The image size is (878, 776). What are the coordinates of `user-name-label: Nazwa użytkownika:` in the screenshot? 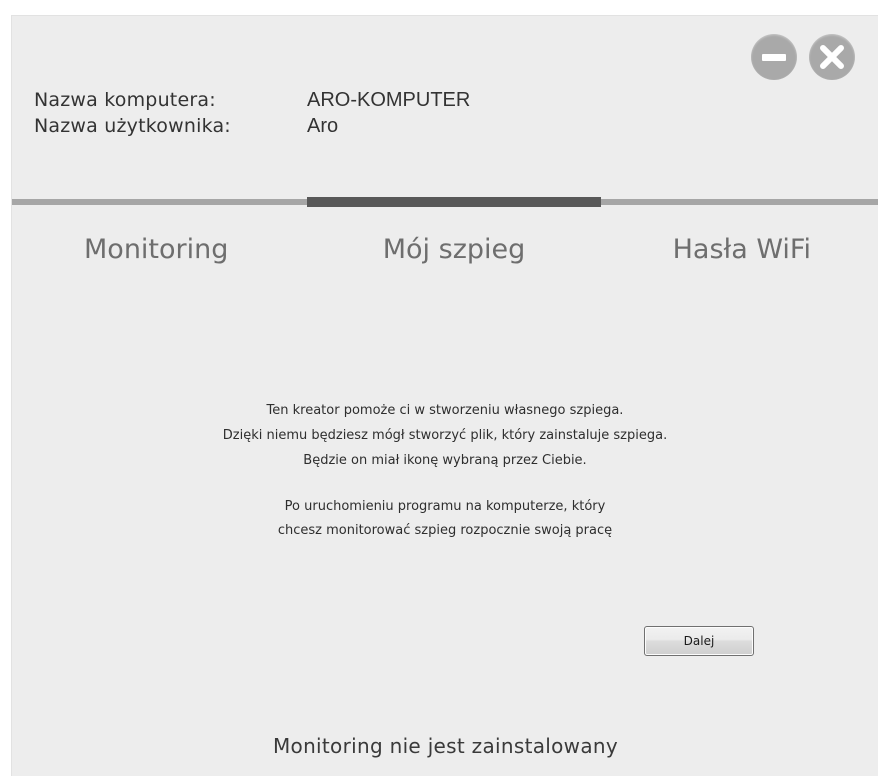 It's located at (132, 126).